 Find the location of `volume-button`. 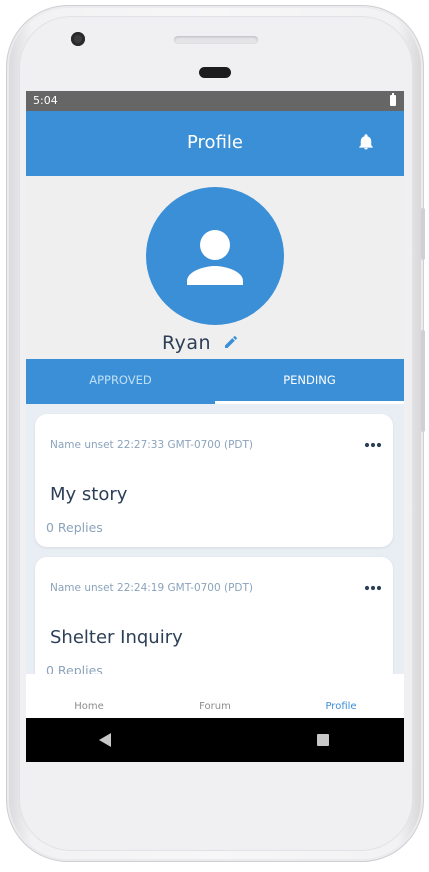

volume-button is located at coordinates (423, 234).